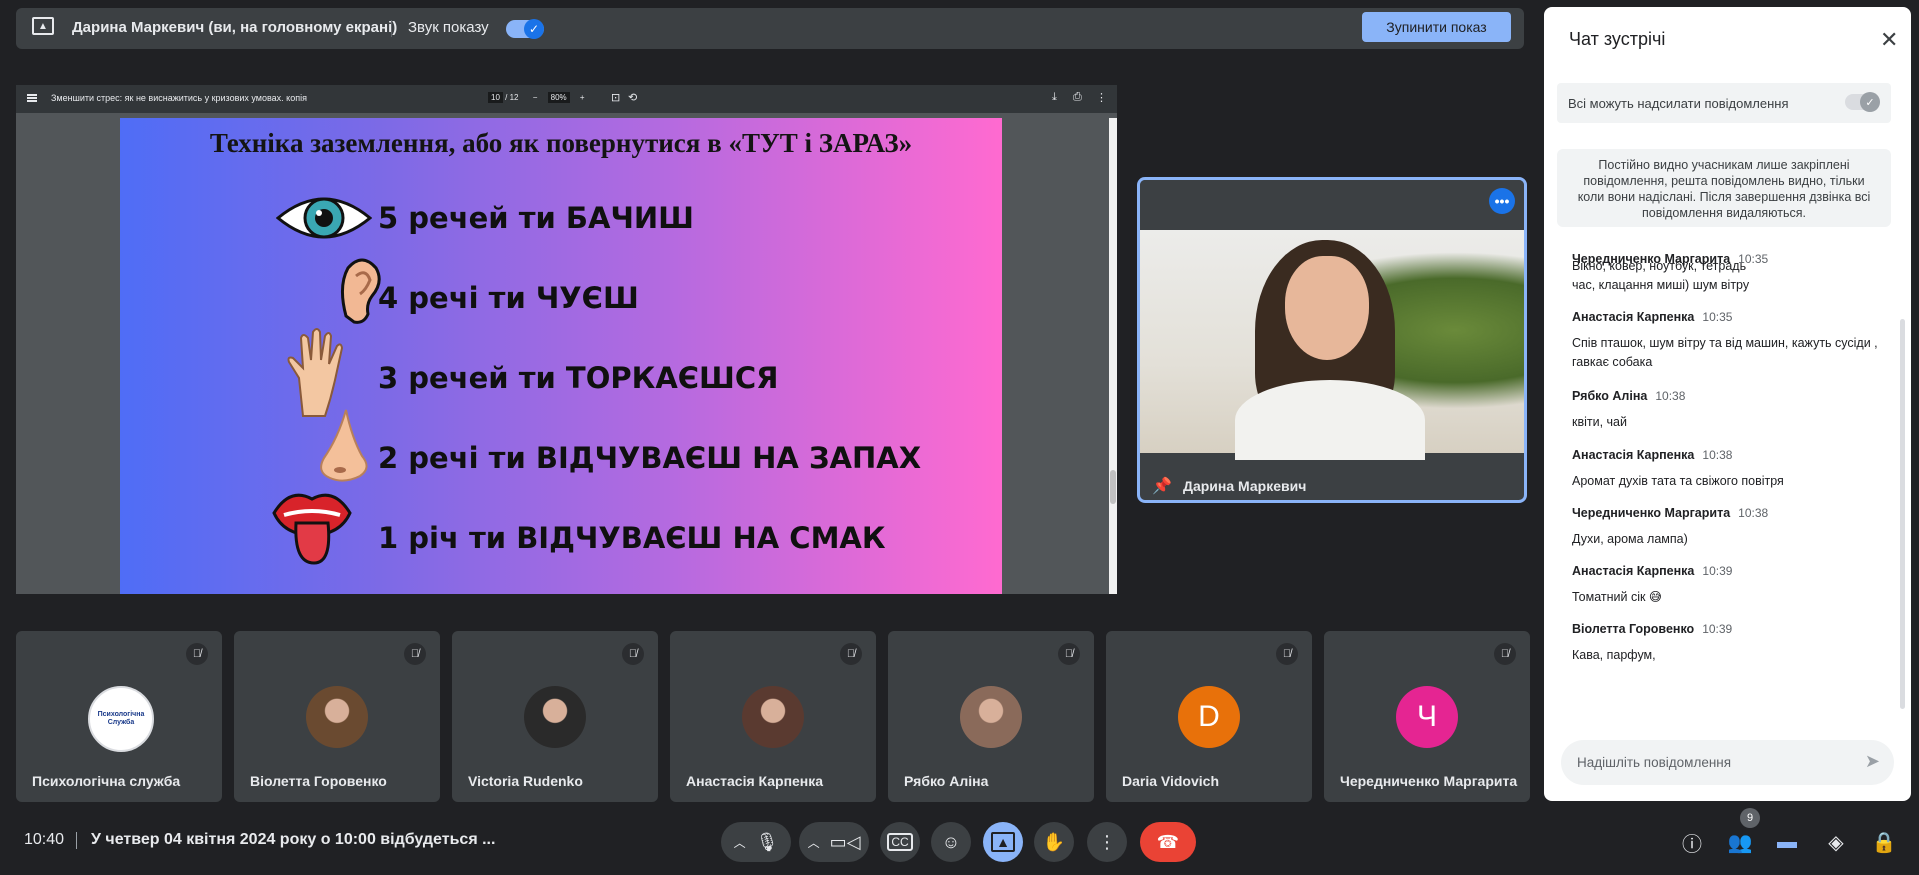 Image resolution: width=1919 pixels, height=875 pixels. I want to click on chat-icon: ▬, so click(1787, 842).